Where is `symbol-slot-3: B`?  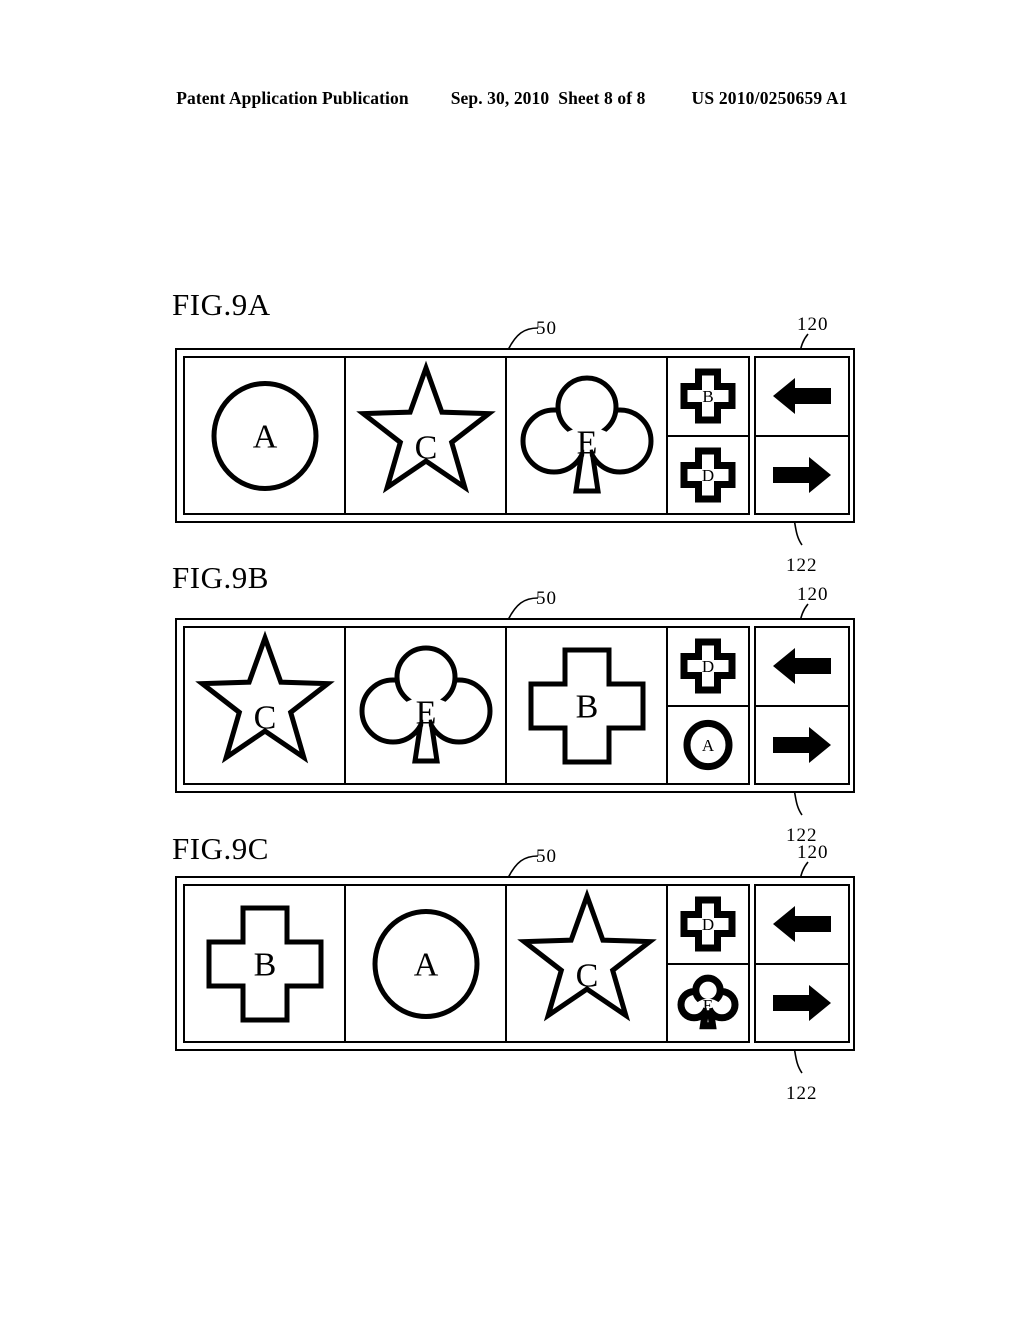
symbol-slot-3: B is located at coordinates (586, 705).